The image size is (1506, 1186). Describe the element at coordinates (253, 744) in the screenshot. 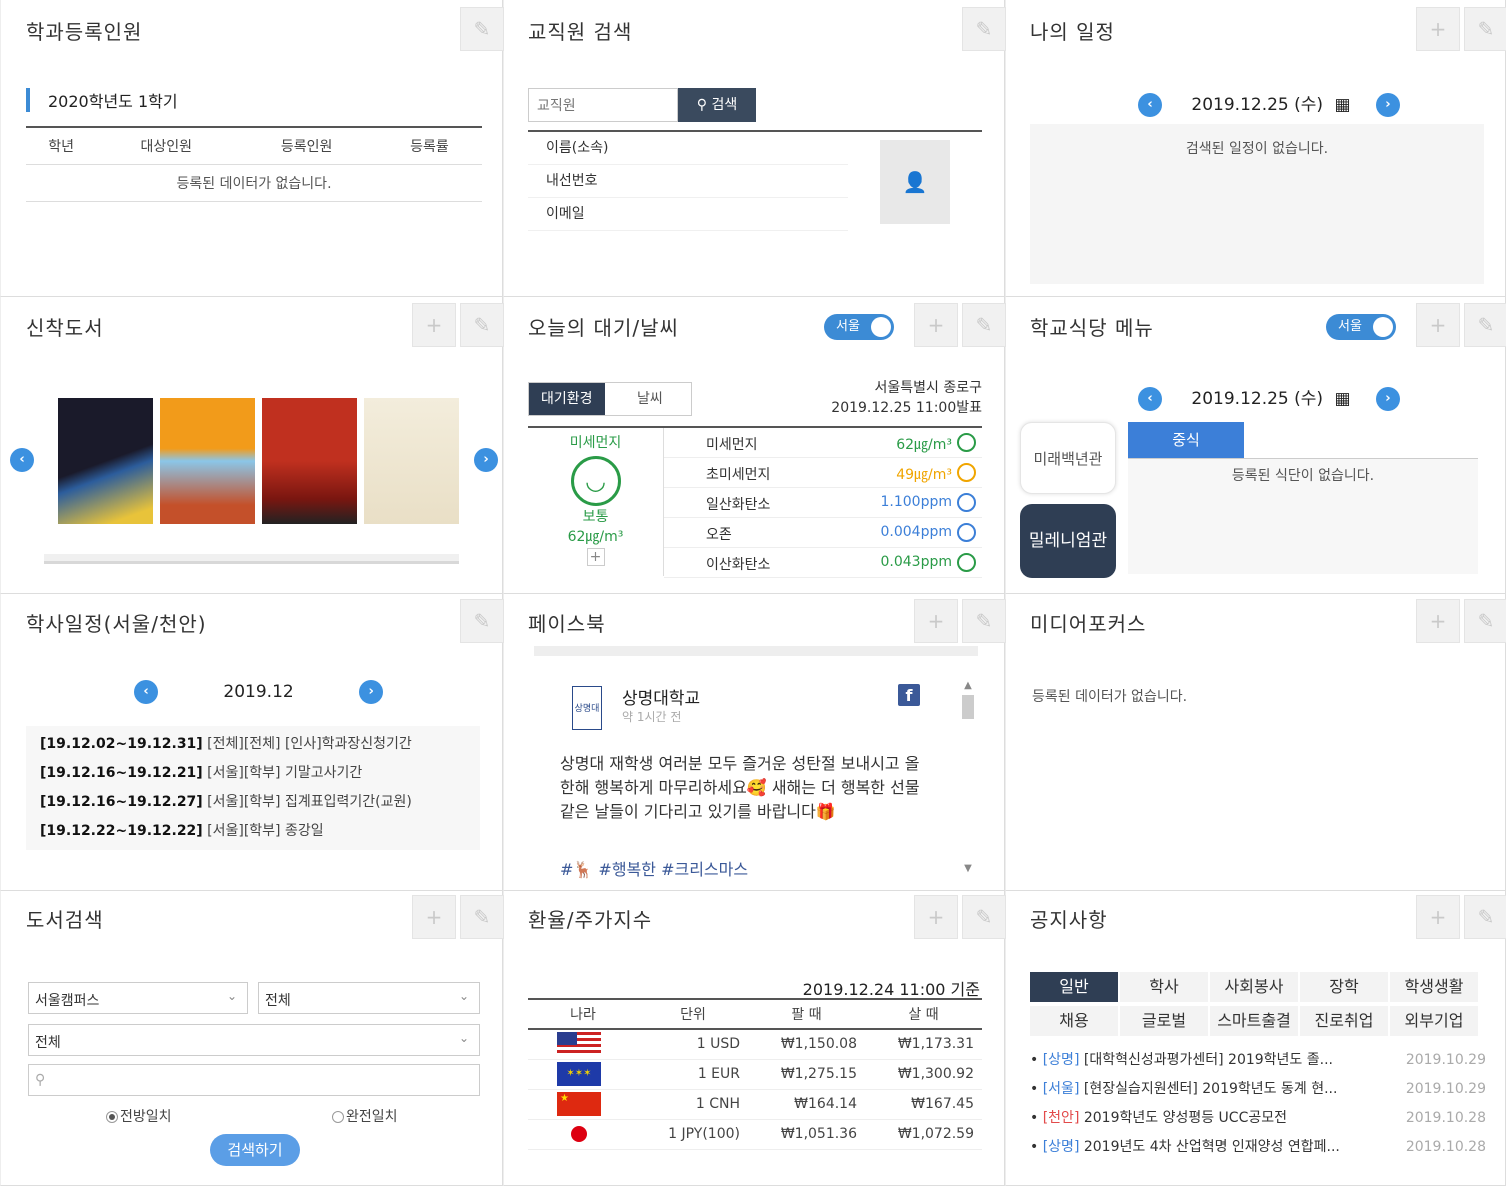

I see `list-item: [19.12.02~19.12.31] [전체][전체] [인사]학과장신청기간` at that location.